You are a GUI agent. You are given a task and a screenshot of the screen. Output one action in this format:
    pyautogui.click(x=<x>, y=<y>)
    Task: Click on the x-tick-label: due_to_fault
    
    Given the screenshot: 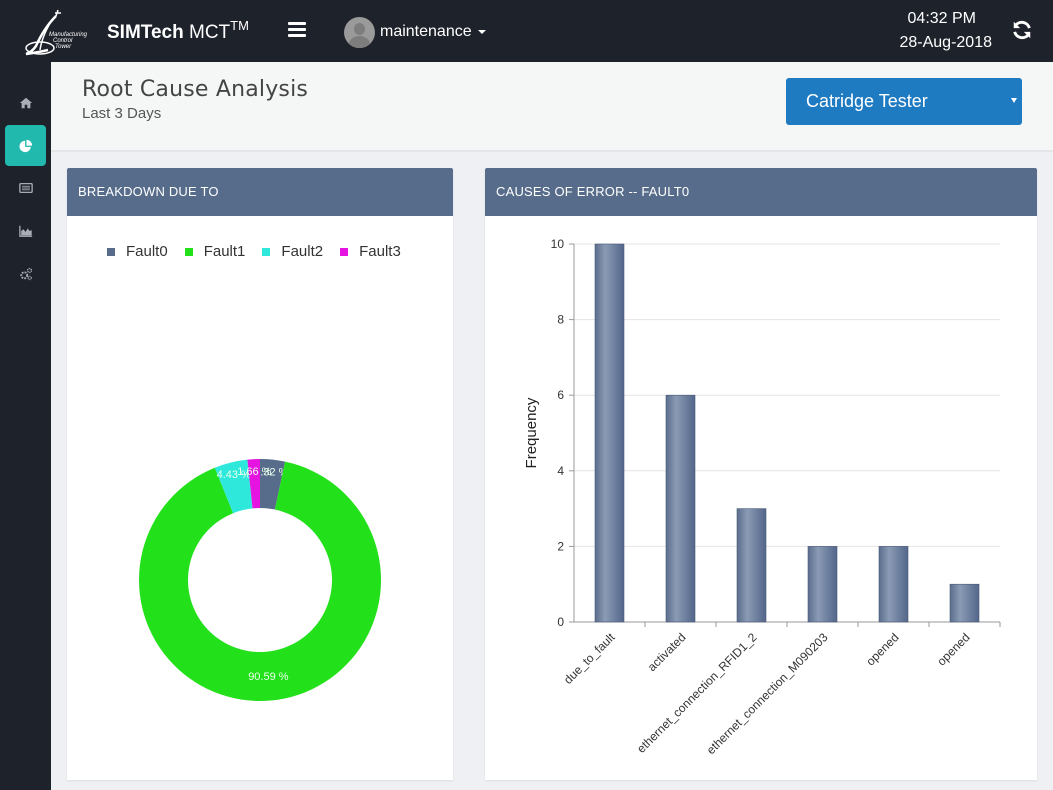 What is the action you would take?
    pyautogui.click(x=589, y=658)
    